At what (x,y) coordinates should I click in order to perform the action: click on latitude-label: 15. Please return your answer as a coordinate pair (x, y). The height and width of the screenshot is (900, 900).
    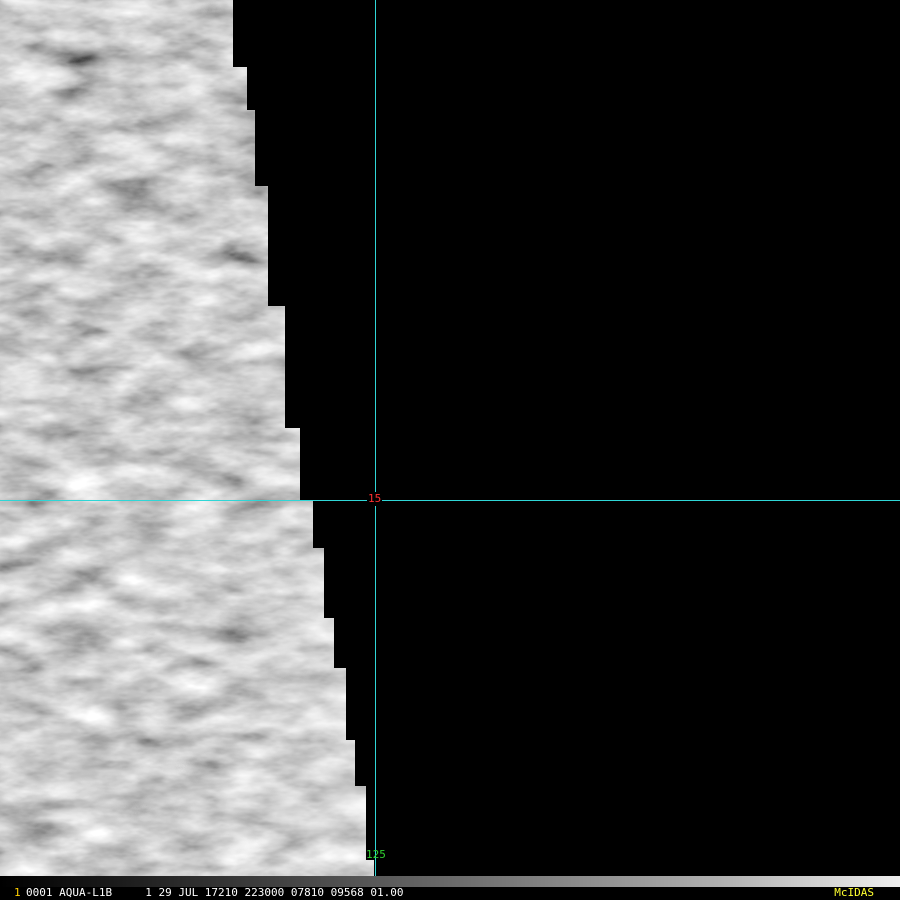
    Looking at the image, I should click on (375, 499).